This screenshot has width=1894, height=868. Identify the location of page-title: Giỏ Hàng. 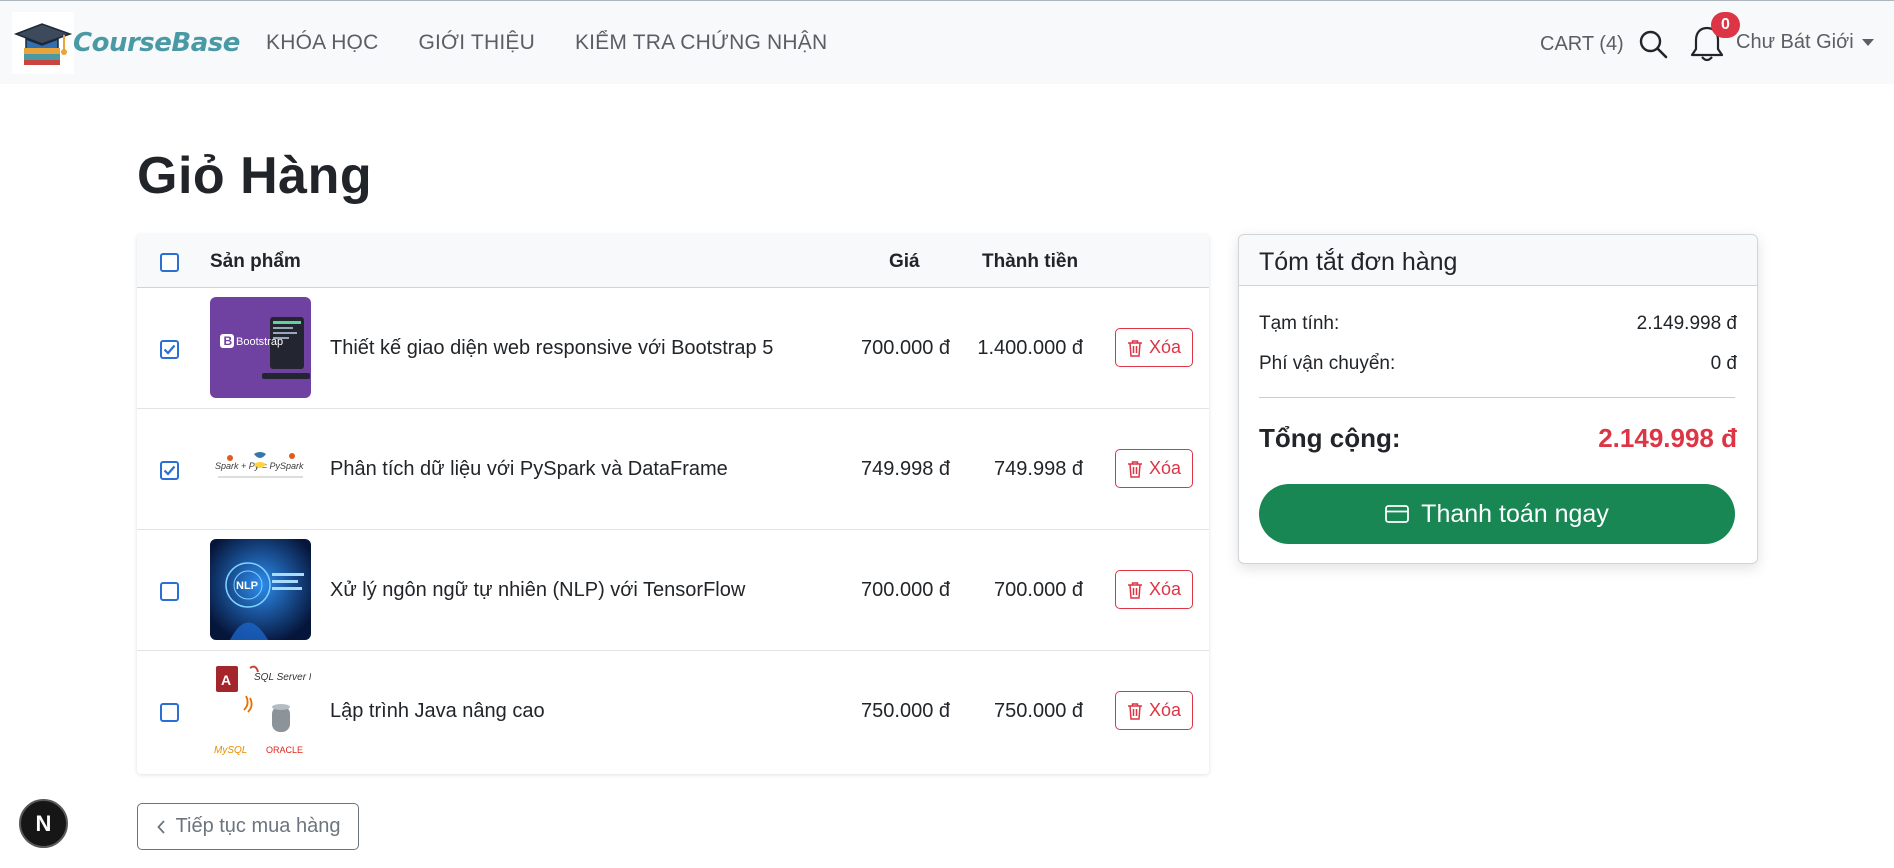
(255, 176).